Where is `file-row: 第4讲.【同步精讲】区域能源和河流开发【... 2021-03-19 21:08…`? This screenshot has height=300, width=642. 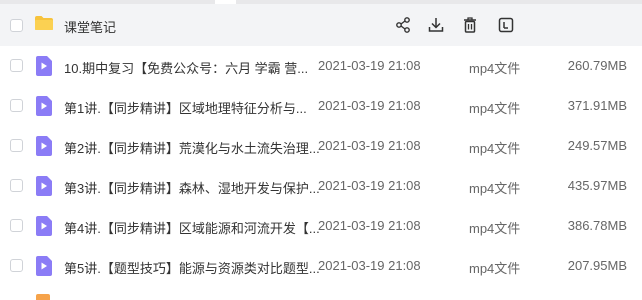
file-row: 第4讲.【同步精讲】区域能源和河流开发【... 2021-03-19 21:08… is located at coordinates (321, 226).